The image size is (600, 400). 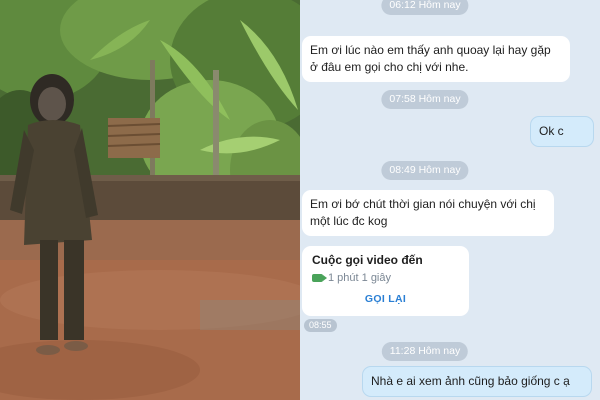 What do you see at coordinates (385, 299) in the screenshot?
I see `call-back-button: GỌI LẠI` at bounding box center [385, 299].